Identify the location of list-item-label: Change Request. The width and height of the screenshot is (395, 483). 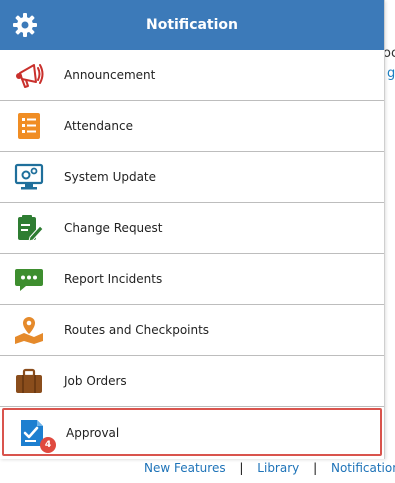
(113, 228).